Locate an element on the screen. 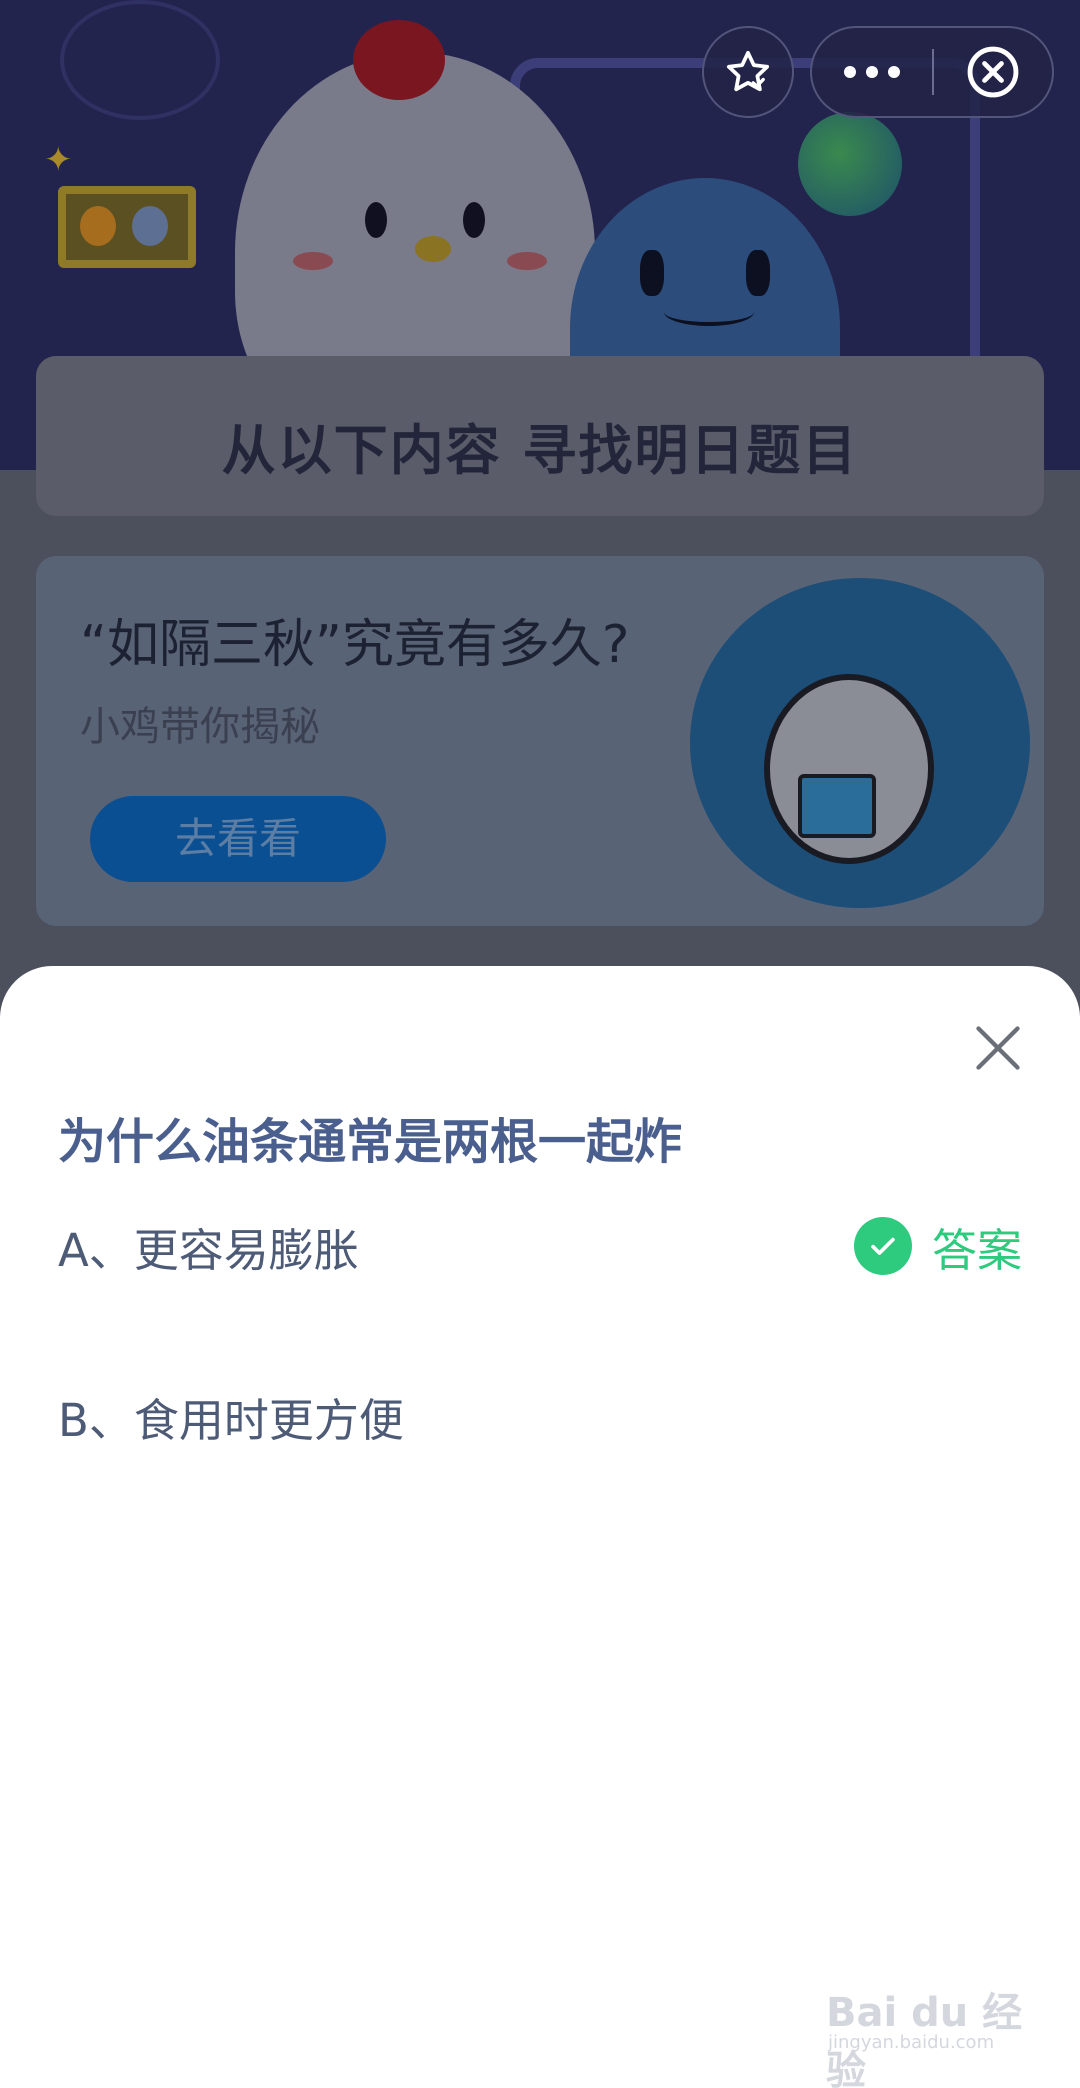 This screenshot has width=1080, height=2088. question-title: 为什么油条通常是两根一起炸 is located at coordinates (370, 1142).